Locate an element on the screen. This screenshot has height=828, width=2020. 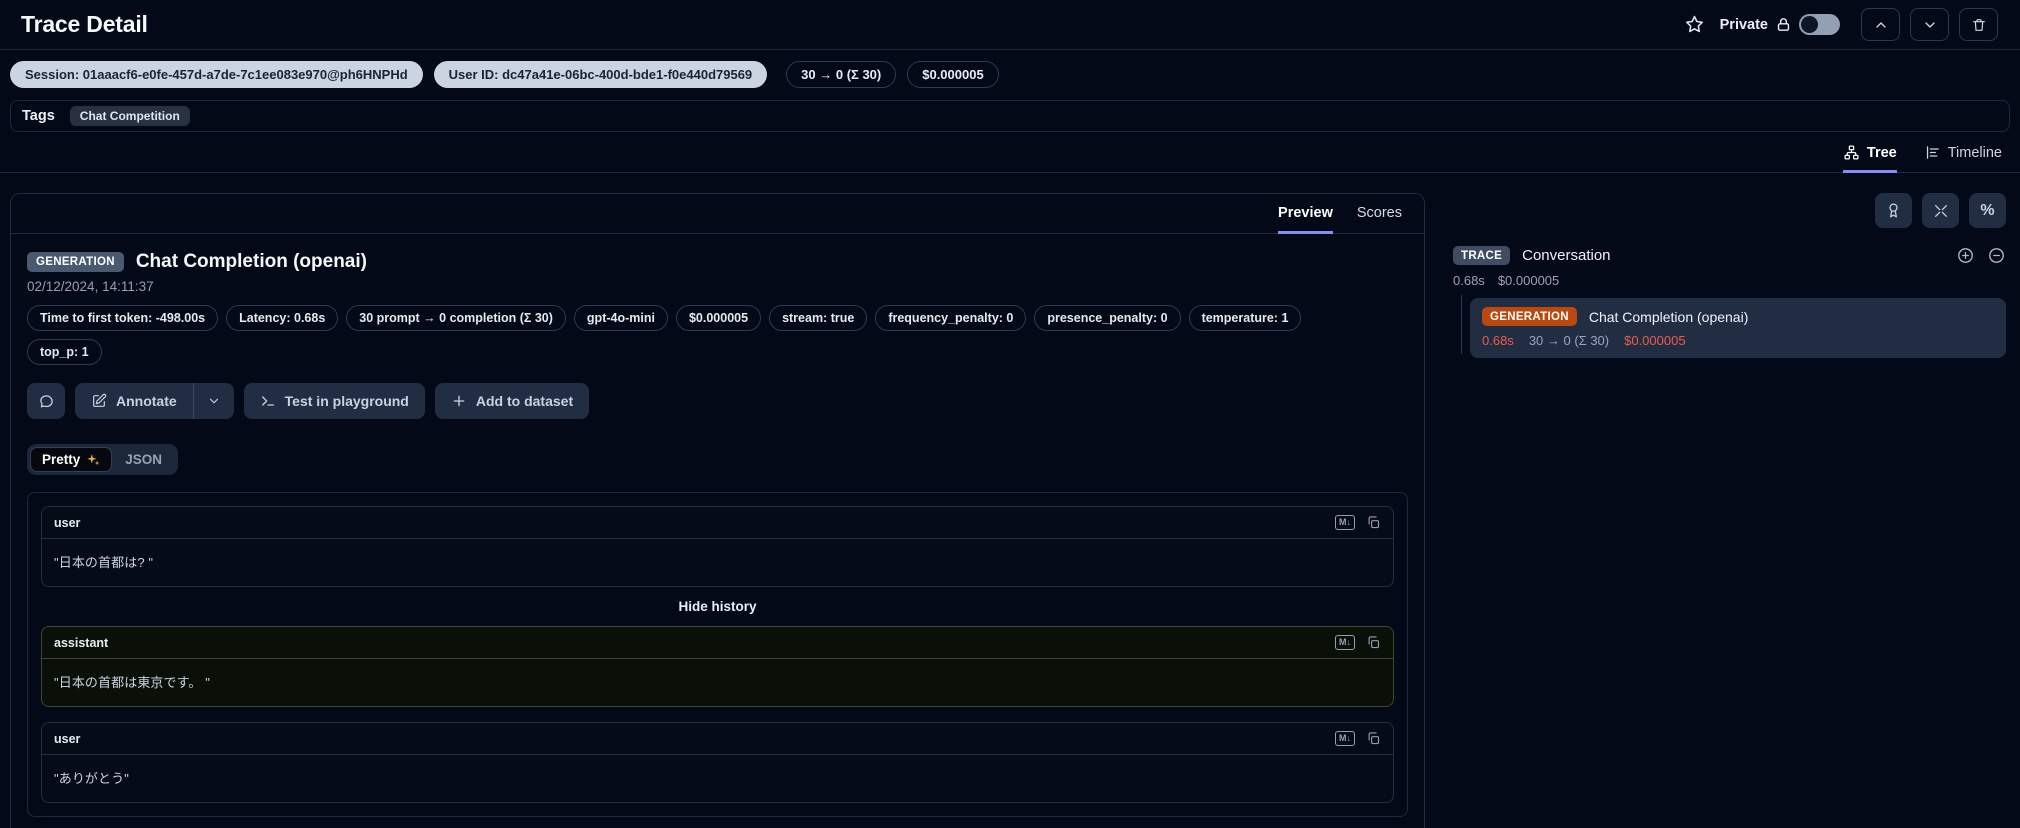
message-content: "日本の首都は? " is located at coordinates (104, 562).